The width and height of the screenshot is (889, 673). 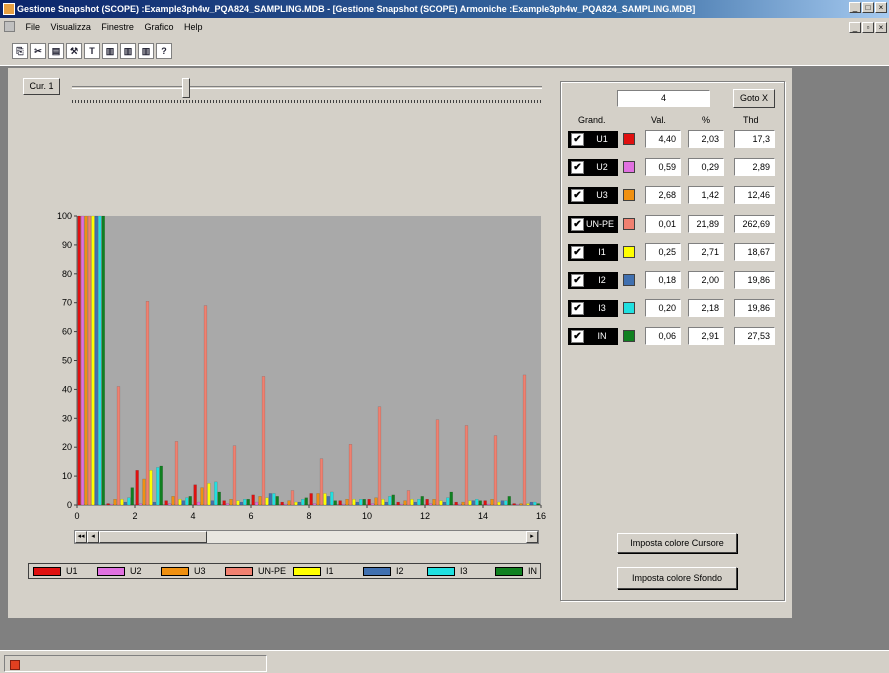 What do you see at coordinates (20, 51) in the screenshot?
I see `copy-icon: ⎘` at bounding box center [20, 51].